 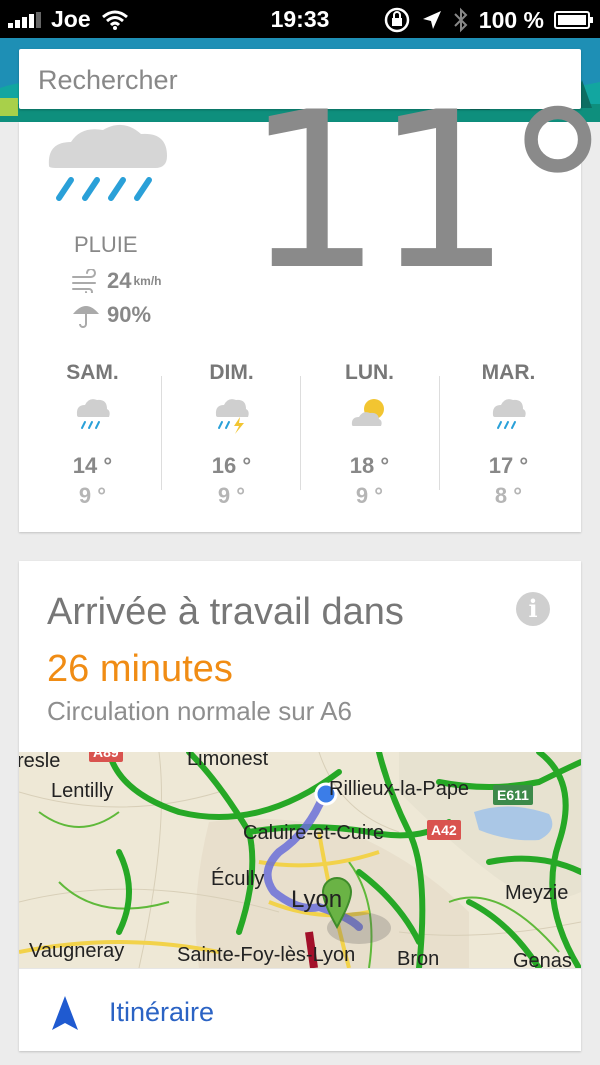 What do you see at coordinates (418, 958) in the screenshot?
I see `map-place-label: Bron` at bounding box center [418, 958].